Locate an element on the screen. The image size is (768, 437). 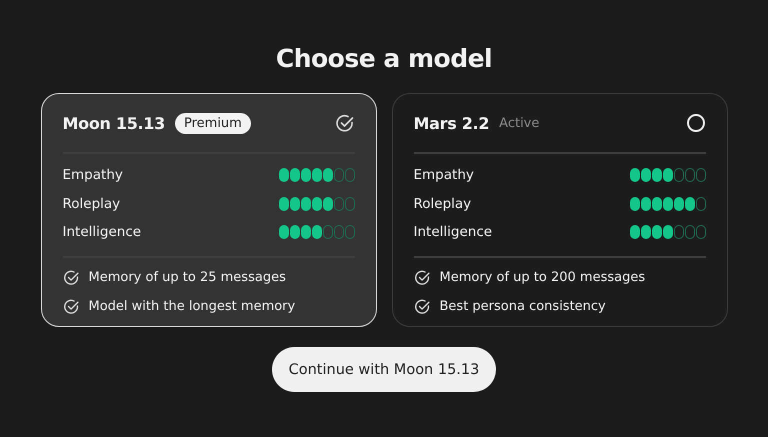
radio-circle-icon is located at coordinates (696, 123).